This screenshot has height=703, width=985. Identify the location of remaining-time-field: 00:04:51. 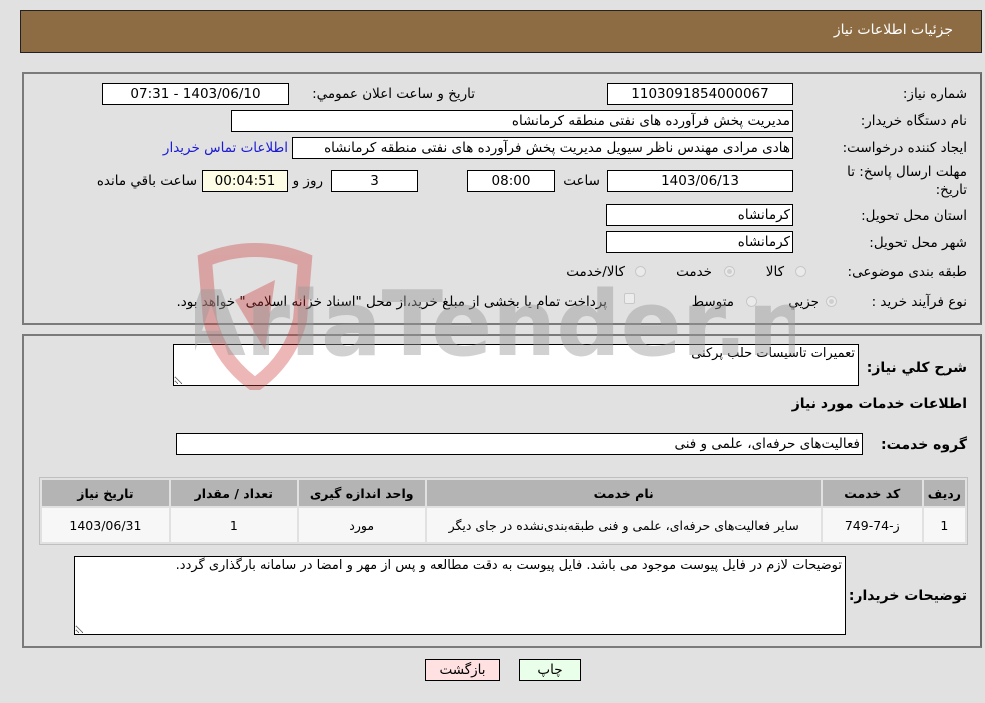
(245, 181).